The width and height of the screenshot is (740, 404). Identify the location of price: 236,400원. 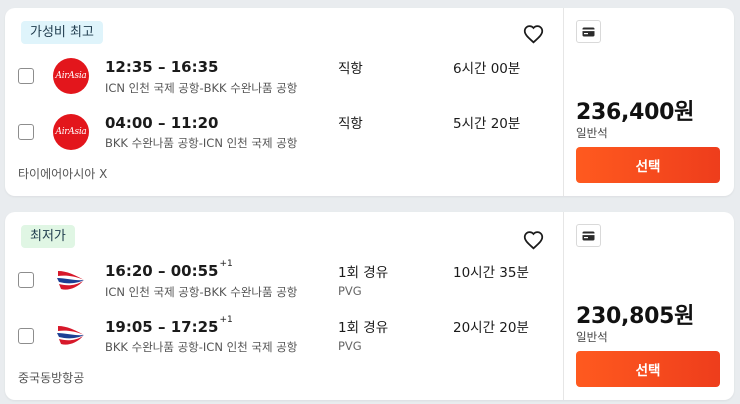
(635, 112).